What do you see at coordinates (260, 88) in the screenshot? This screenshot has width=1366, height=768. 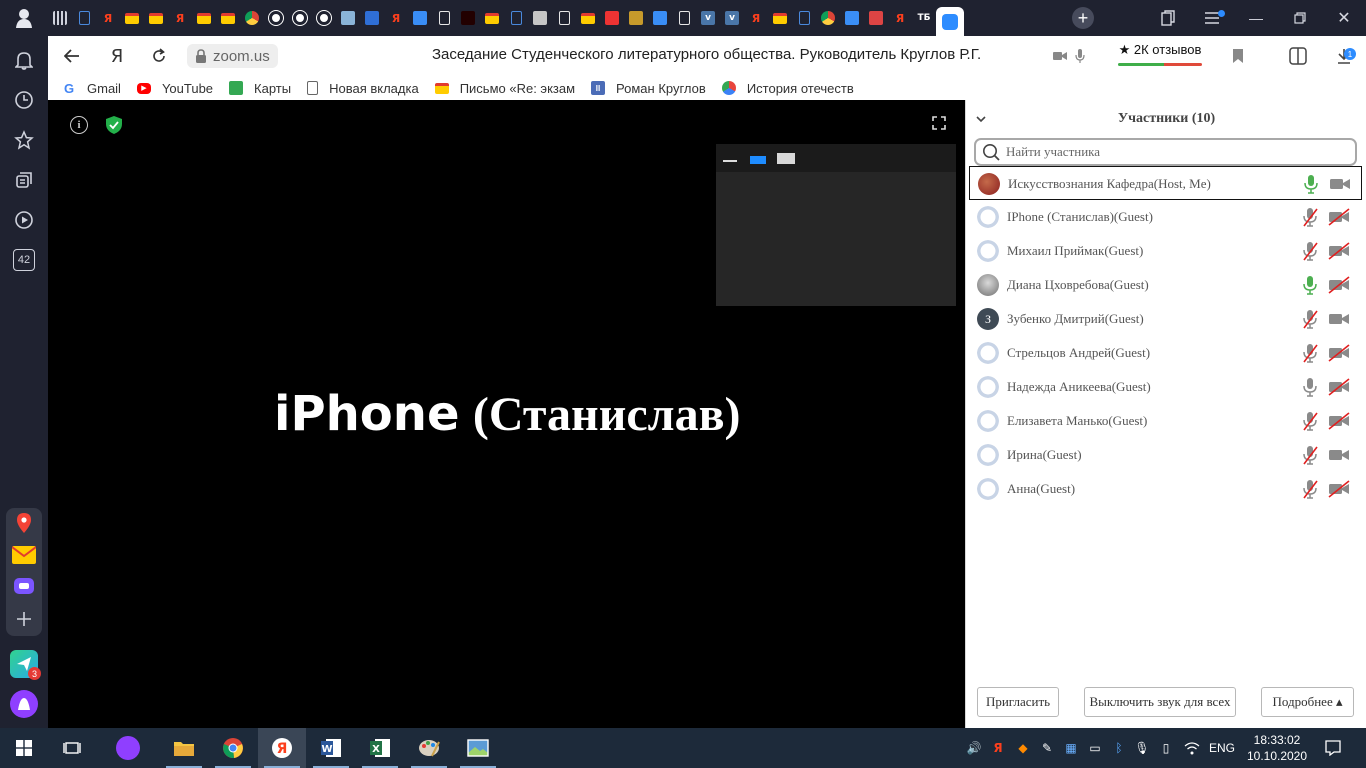 I see `bookmark-item: Карты` at bounding box center [260, 88].